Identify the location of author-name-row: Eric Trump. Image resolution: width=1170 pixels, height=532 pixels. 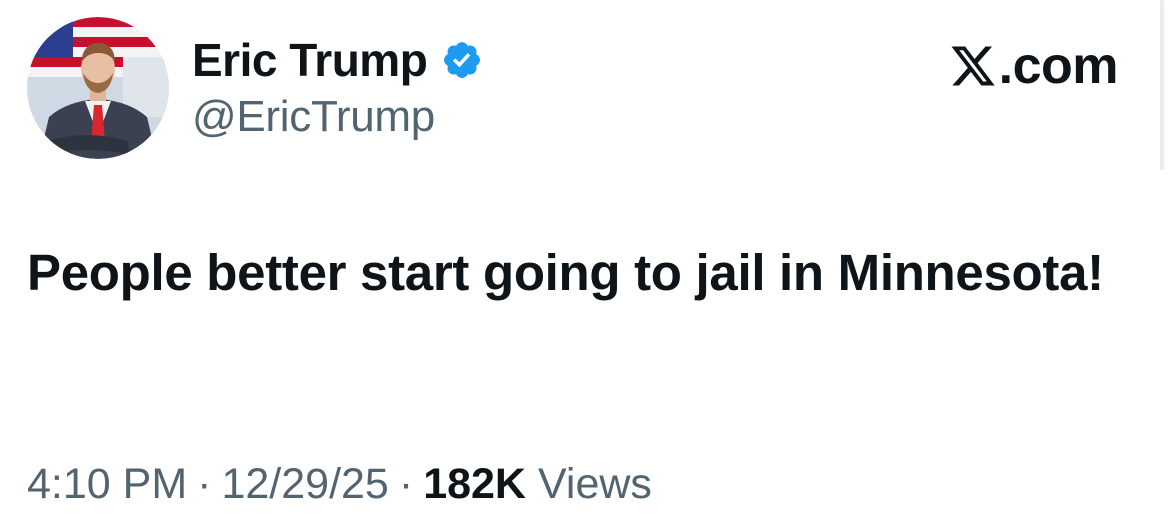
(337, 60).